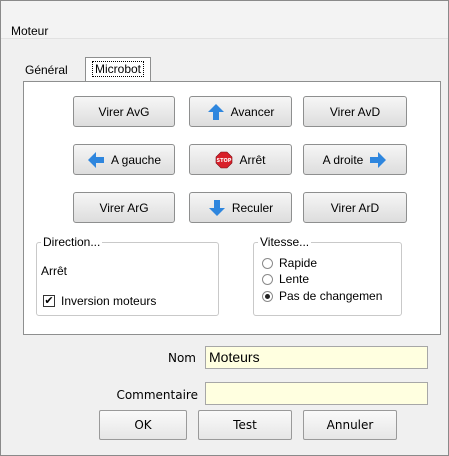  I want to click on ok-button: OK, so click(143, 425).